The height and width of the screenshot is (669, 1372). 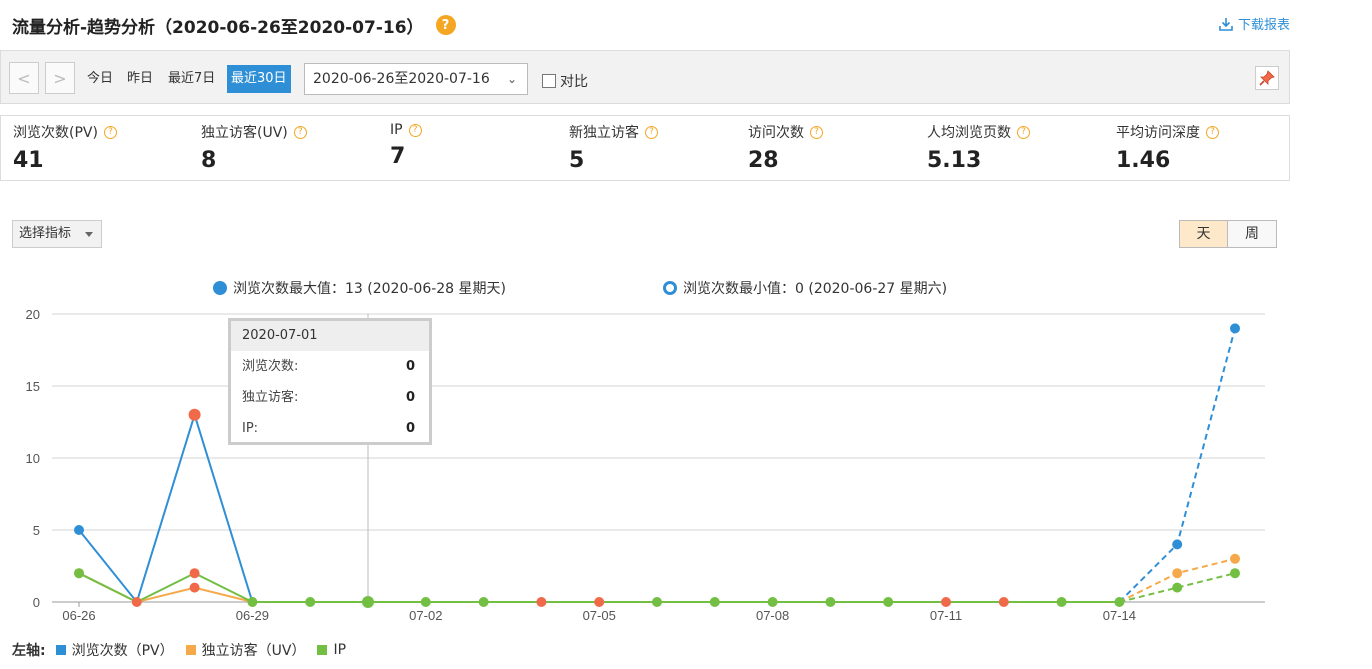 I want to click on hollow-dot-icon, so click(x=670, y=288).